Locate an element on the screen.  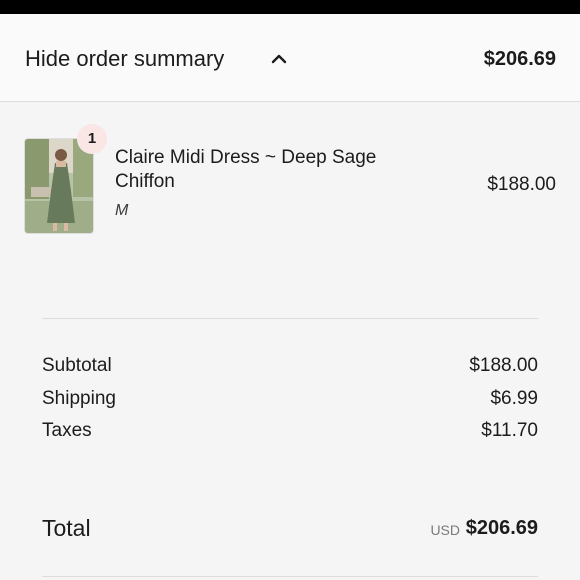
product-photo is located at coordinates (59, 186).